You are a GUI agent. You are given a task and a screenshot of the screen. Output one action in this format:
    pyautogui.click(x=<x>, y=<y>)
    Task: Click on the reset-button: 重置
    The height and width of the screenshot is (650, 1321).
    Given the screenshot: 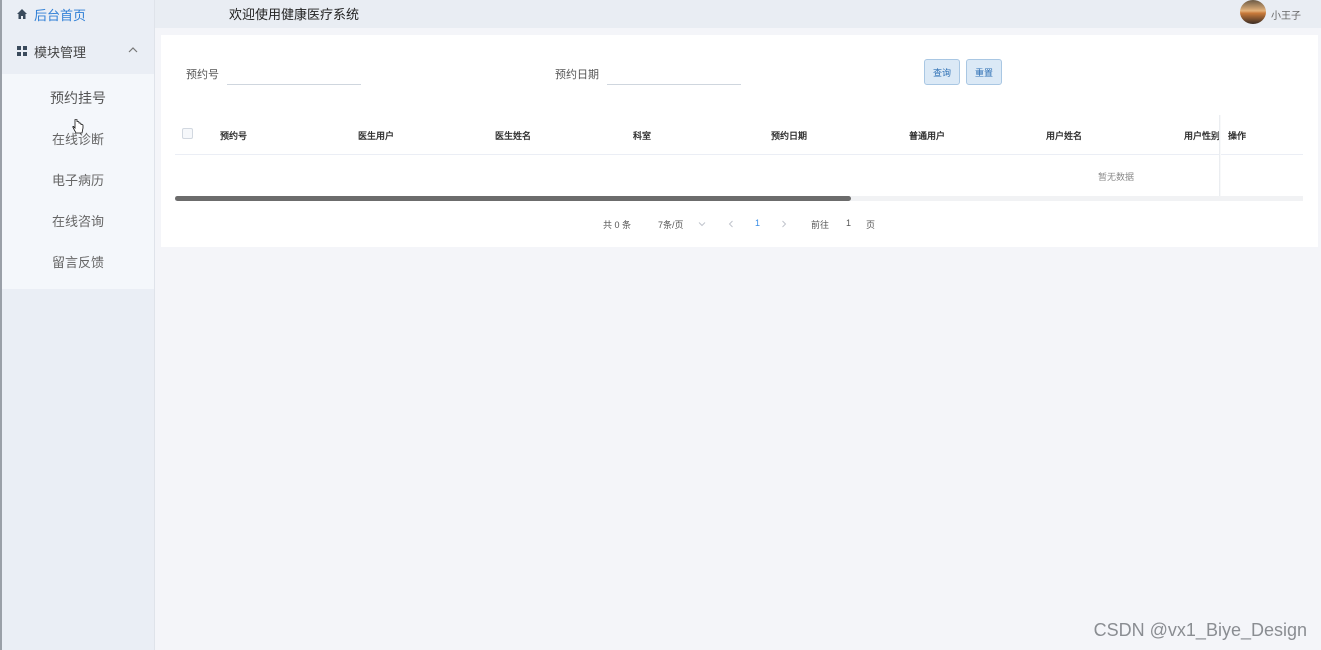 What is the action you would take?
    pyautogui.click(x=984, y=72)
    